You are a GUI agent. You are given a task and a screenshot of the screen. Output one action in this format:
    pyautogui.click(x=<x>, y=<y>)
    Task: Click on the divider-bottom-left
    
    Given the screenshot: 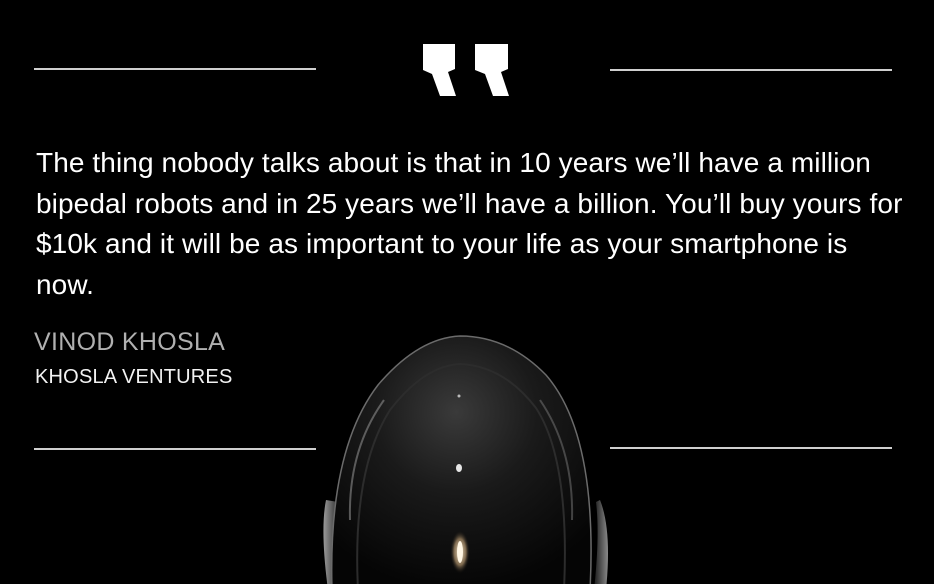 What is the action you would take?
    pyautogui.click(x=175, y=449)
    